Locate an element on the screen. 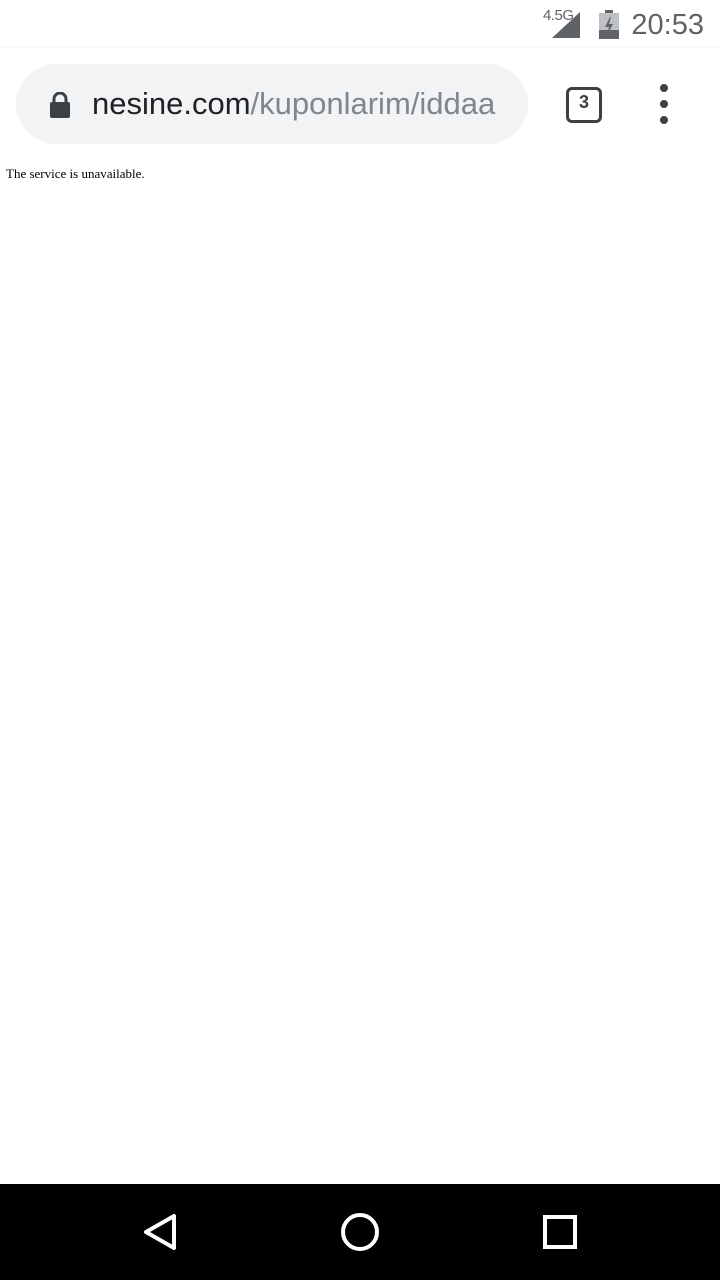  home-icon is located at coordinates (360, 1232).